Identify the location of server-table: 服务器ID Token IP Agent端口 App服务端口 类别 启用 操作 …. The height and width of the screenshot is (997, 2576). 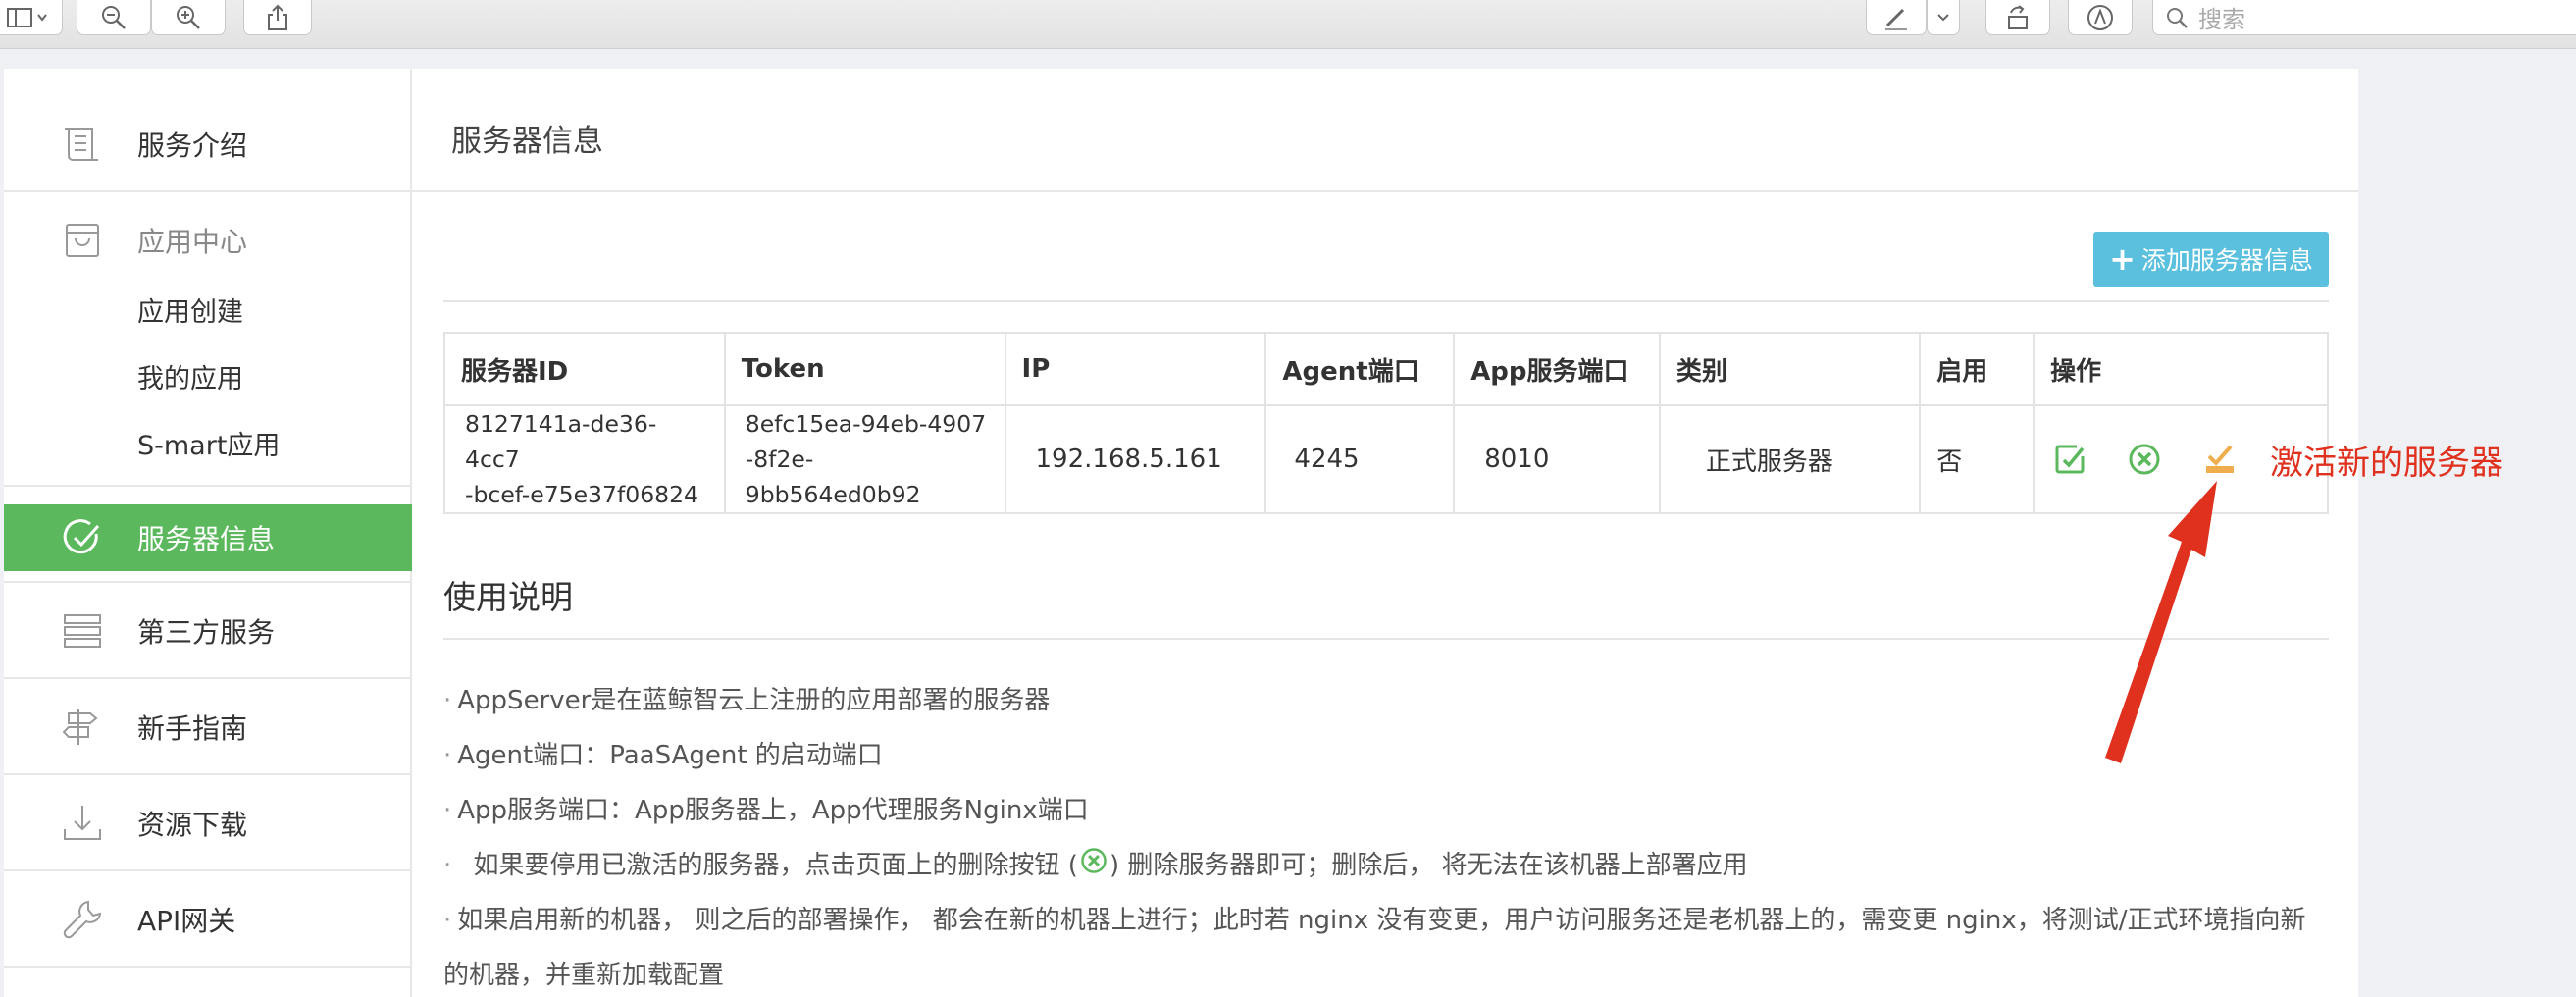
(1386, 423).